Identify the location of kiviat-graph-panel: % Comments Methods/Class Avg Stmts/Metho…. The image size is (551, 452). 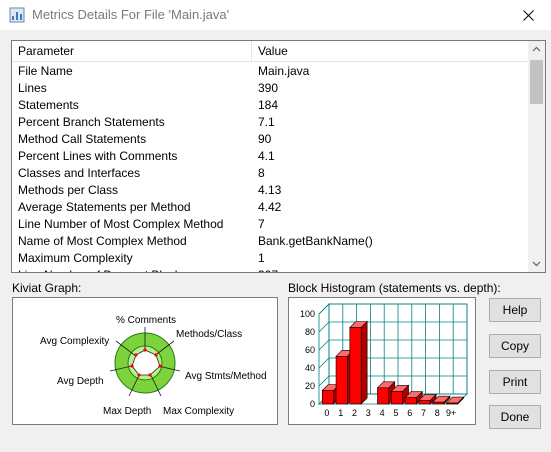
(145, 361).